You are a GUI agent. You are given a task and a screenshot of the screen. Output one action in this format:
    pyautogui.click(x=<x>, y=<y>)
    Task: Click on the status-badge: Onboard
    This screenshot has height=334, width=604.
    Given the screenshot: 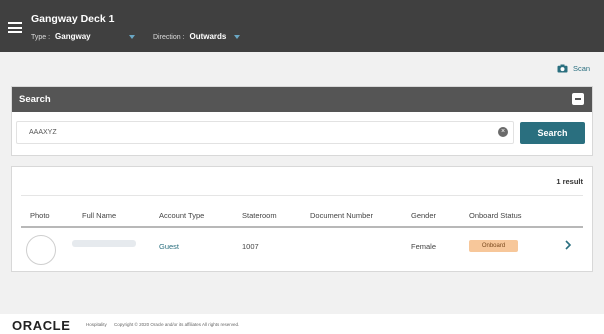 What is the action you would take?
    pyautogui.click(x=493, y=246)
    